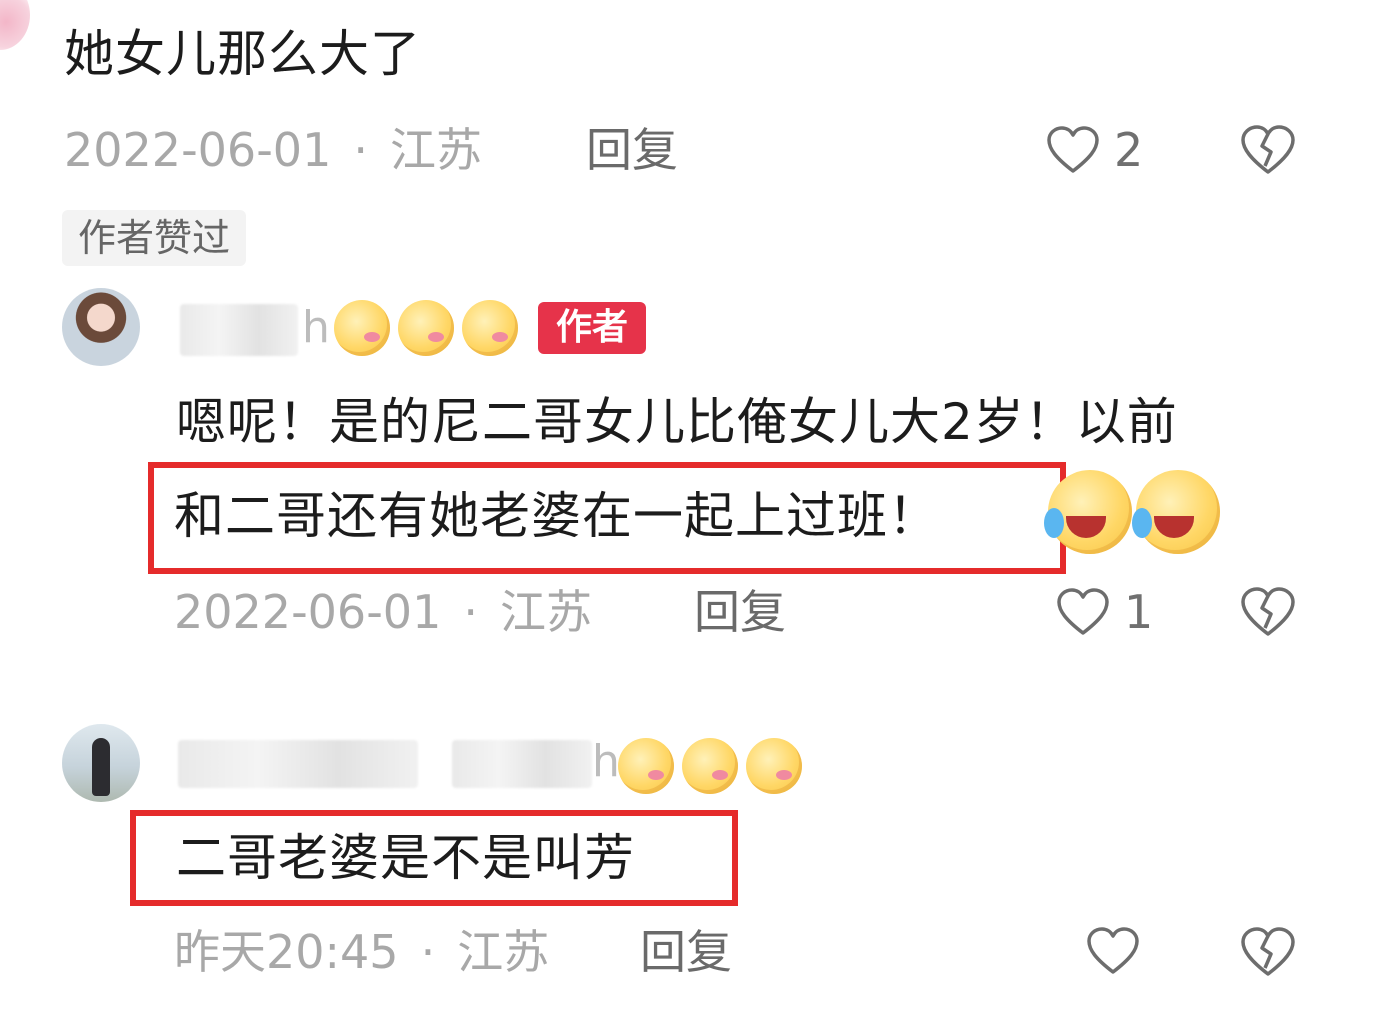 The width and height of the screenshot is (1376, 1012). I want to click on comment-3-dislike-button, so click(1268, 952).